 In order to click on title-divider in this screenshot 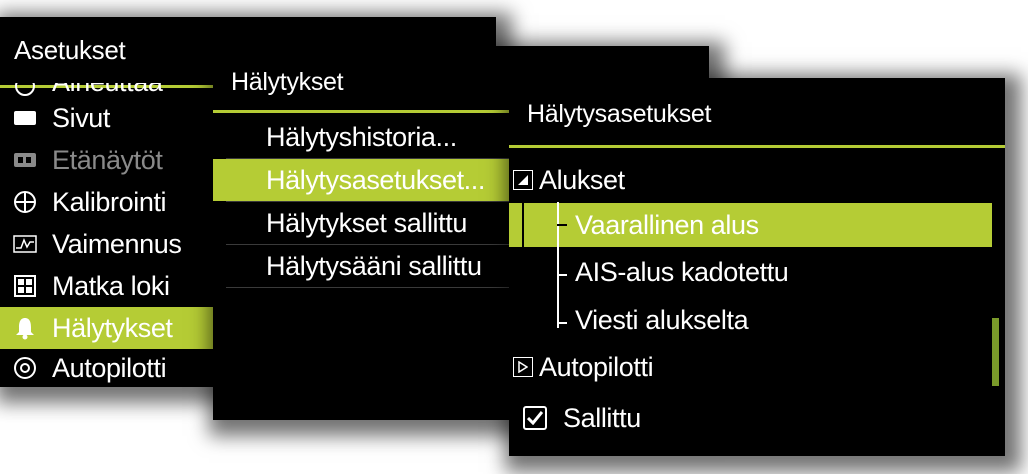, I will do `click(757, 146)`.